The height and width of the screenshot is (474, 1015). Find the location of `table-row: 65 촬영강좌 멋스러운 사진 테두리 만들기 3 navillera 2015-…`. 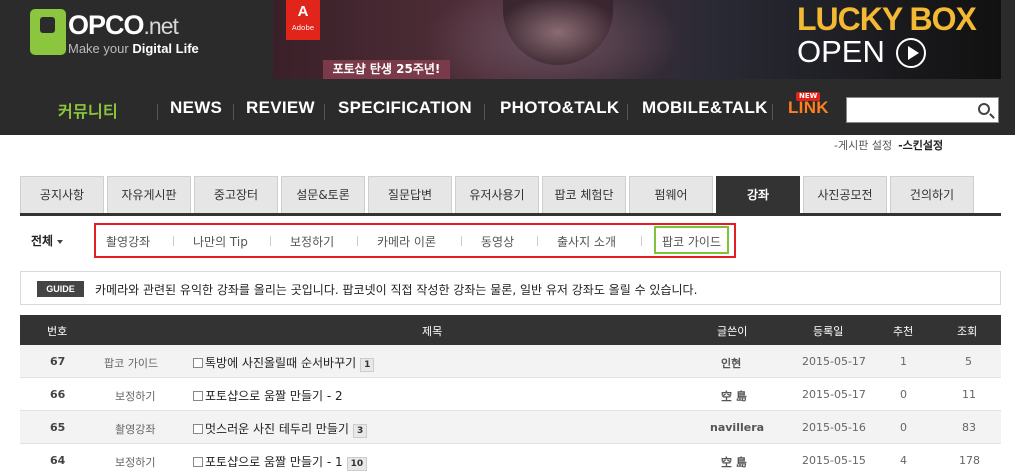

table-row: 65 촬영강좌 멋스러운 사진 테두리 만들기 3 navillera 2015-… is located at coordinates (510, 427).